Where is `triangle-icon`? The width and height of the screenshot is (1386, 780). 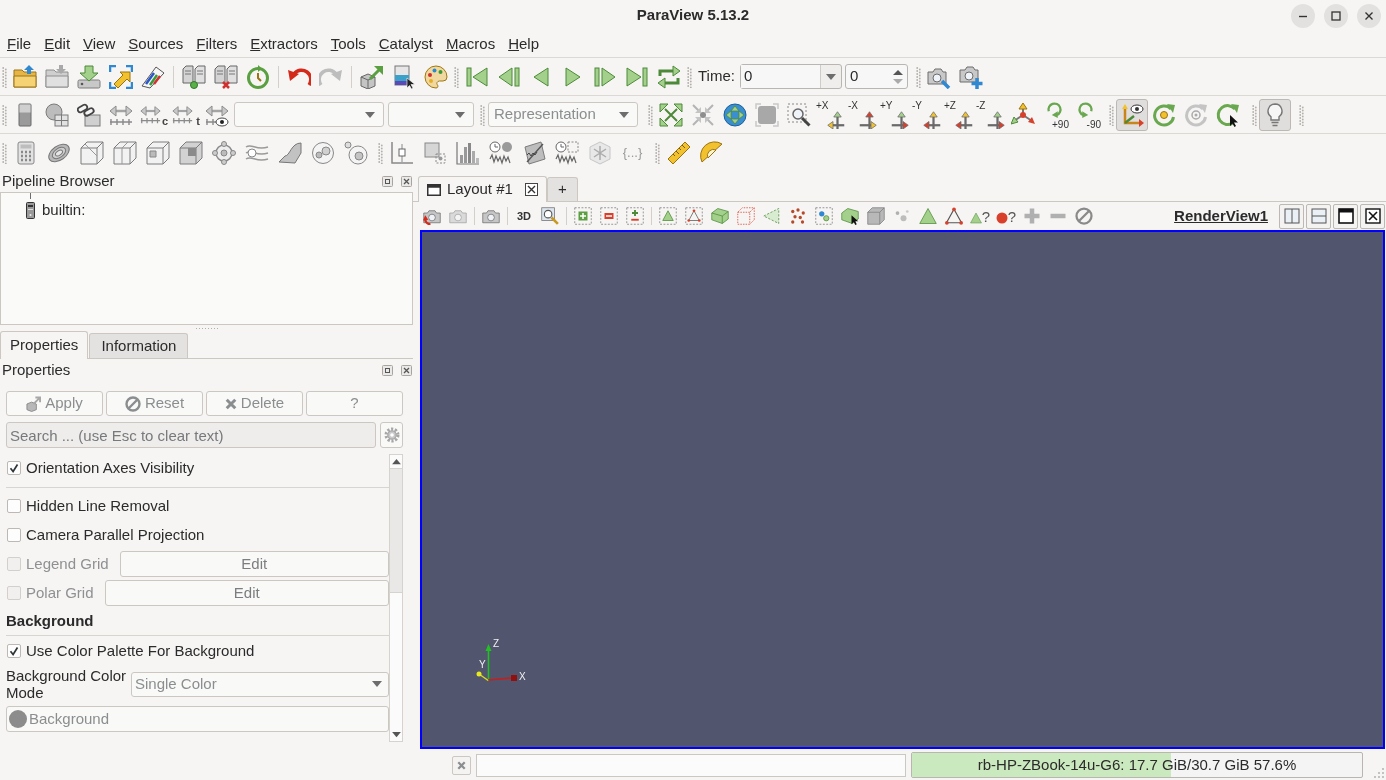 triangle-icon is located at coordinates (928, 216).